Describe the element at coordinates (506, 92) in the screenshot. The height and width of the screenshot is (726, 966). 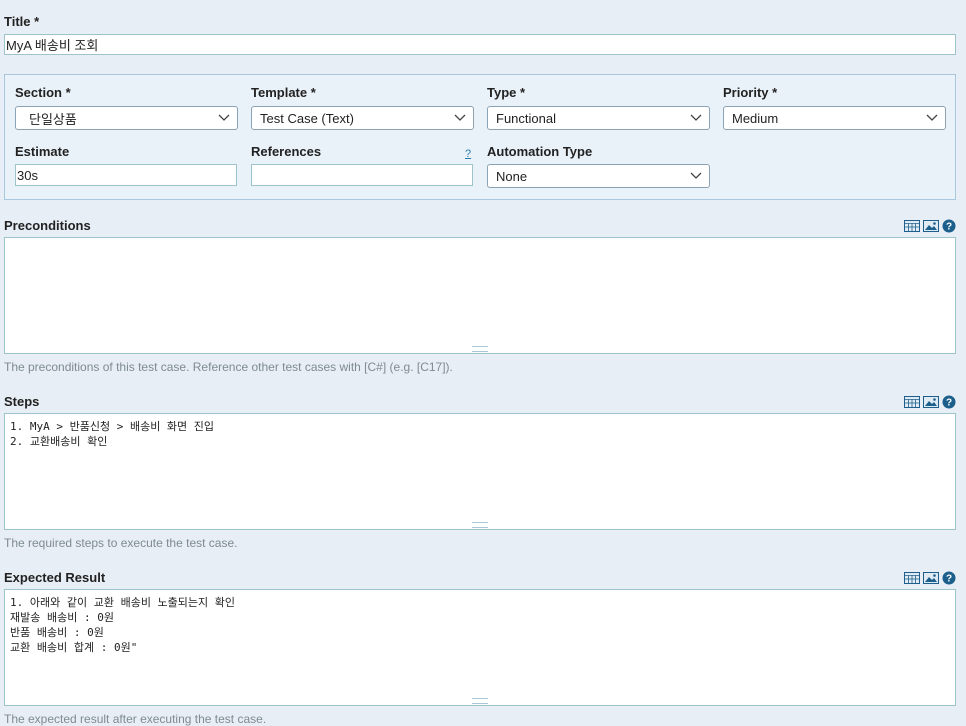
I see `type-label: Type *` at that location.